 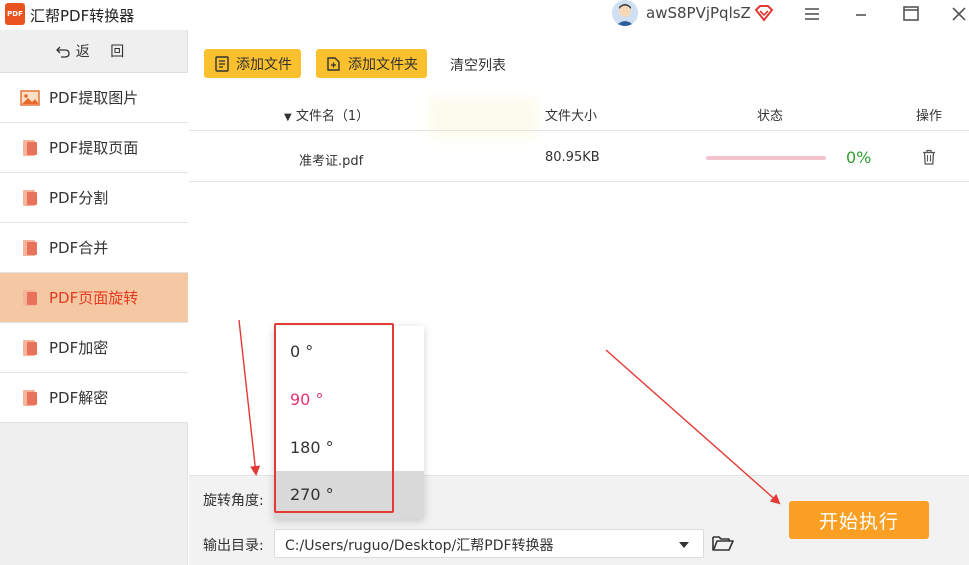 I want to click on sidebar-item-merge: PDF合并, so click(x=94, y=248).